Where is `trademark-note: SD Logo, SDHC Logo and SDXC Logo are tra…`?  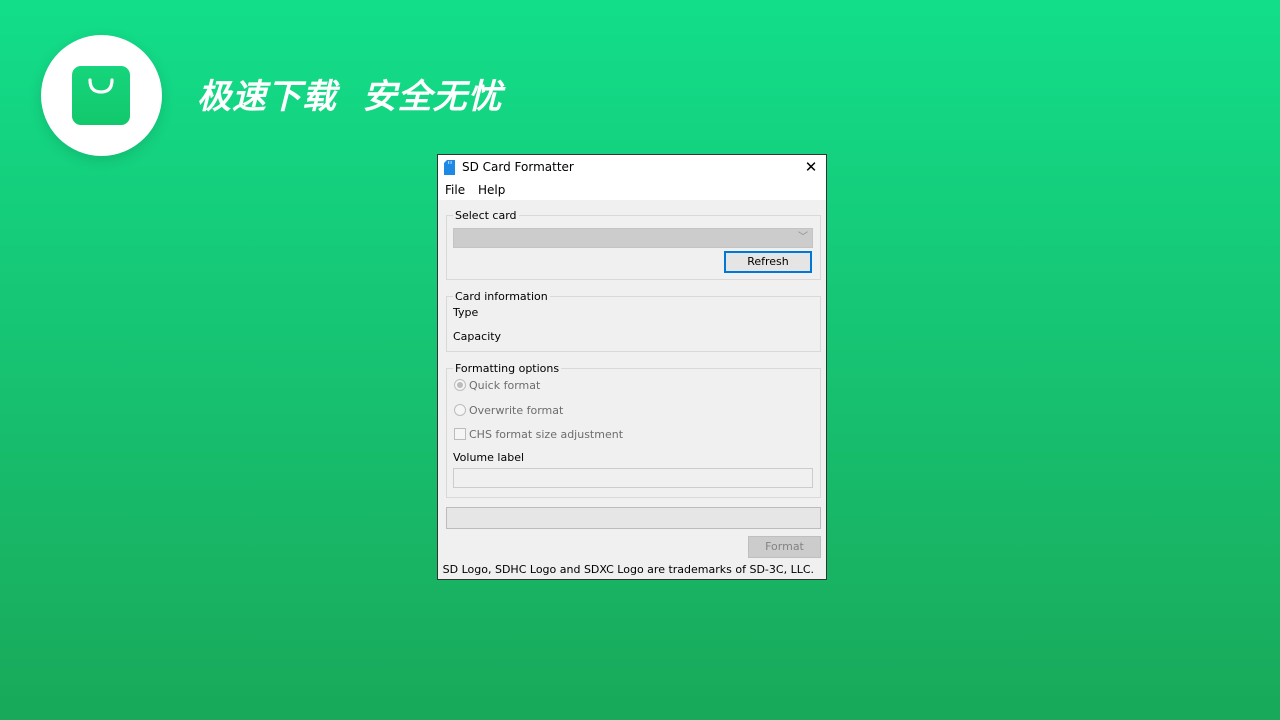 trademark-note: SD Logo, SDHC Logo and SDXC Logo are tra… is located at coordinates (628, 569).